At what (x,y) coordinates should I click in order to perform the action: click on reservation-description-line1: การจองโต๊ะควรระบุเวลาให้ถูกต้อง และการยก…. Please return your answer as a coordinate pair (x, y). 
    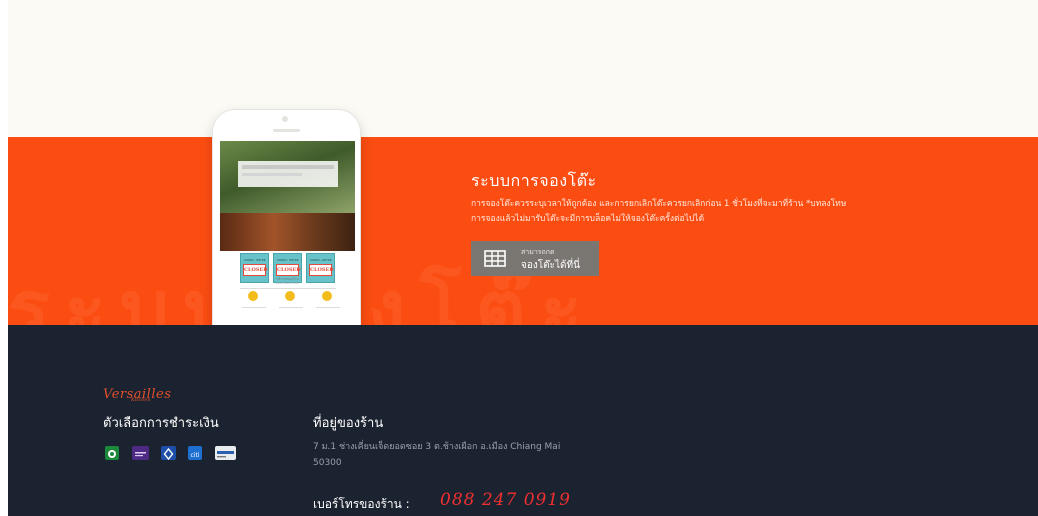
    Looking at the image, I should click on (659, 204).